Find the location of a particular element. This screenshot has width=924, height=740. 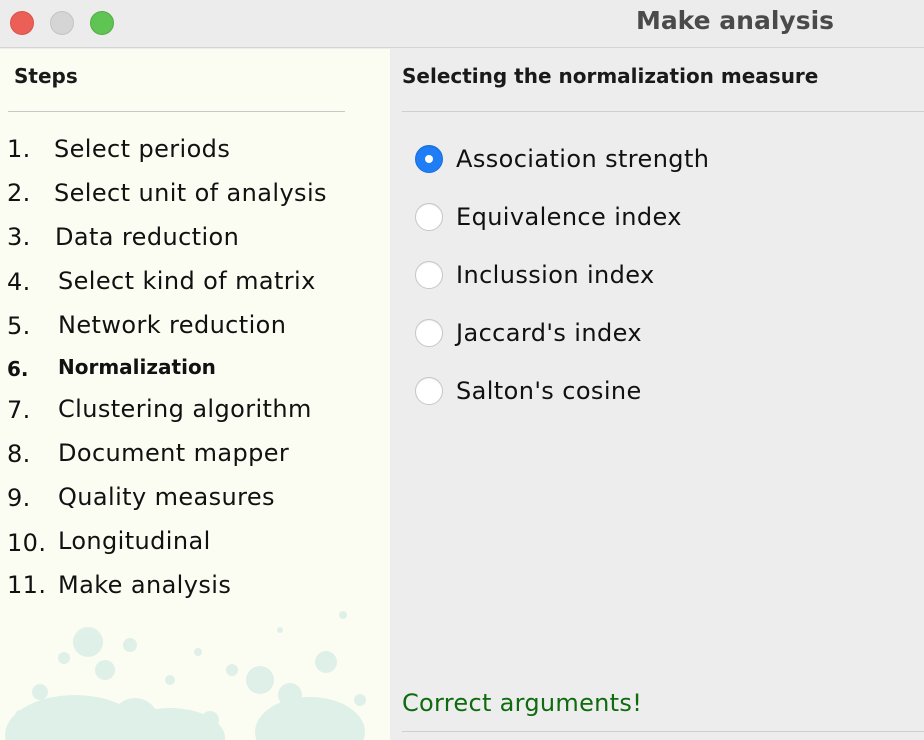

zoom-window-button is located at coordinates (102, 23).